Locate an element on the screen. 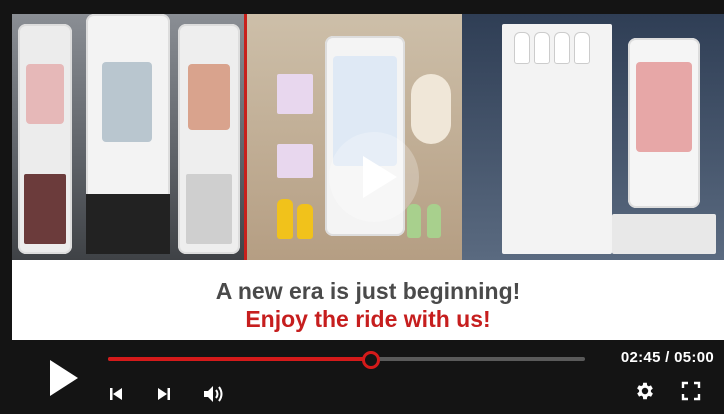  progress-fill is located at coordinates (239, 359).